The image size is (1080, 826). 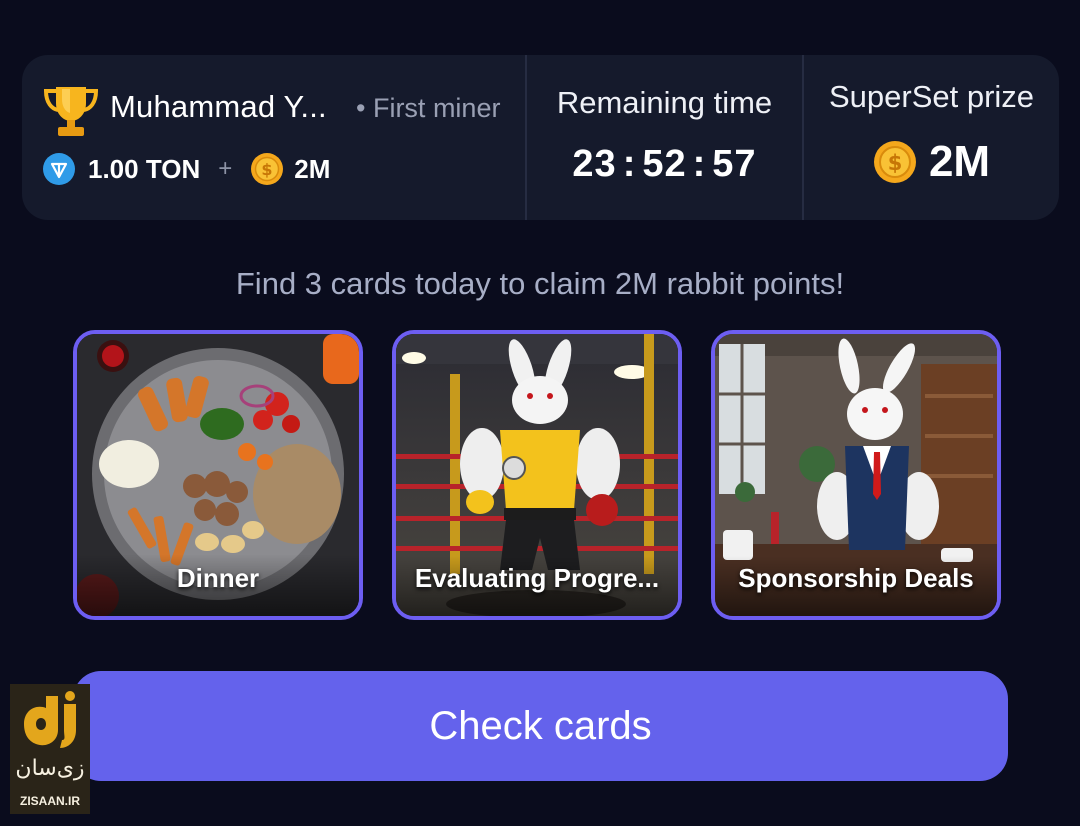 I want to click on countdown-minutes: 52, so click(x=664, y=164).